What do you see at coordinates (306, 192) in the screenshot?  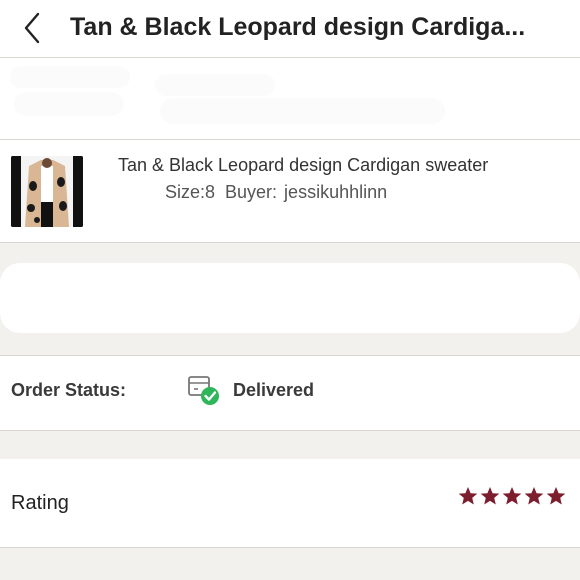 I see `item-buyer: Buyer: jessikuhhlinn` at bounding box center [306, 192].